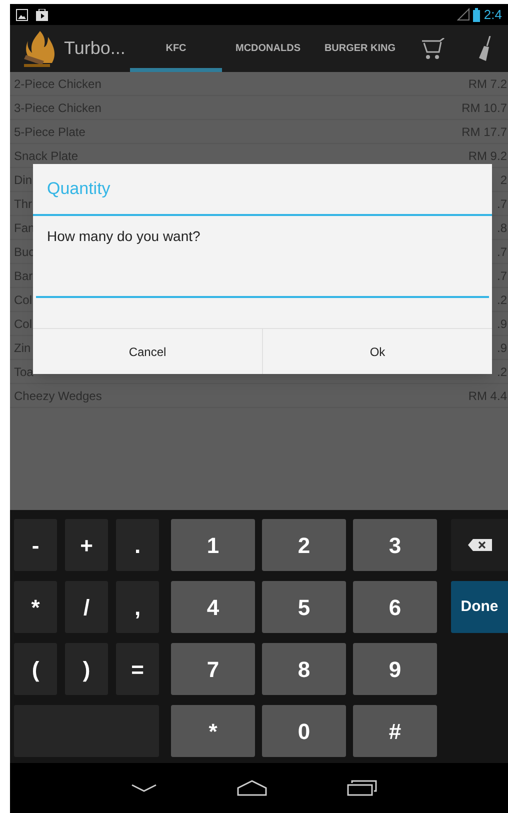  Describe the element at coordinates (213, 669) in the screenshot. I see `keyboard-key: 7` at that location.